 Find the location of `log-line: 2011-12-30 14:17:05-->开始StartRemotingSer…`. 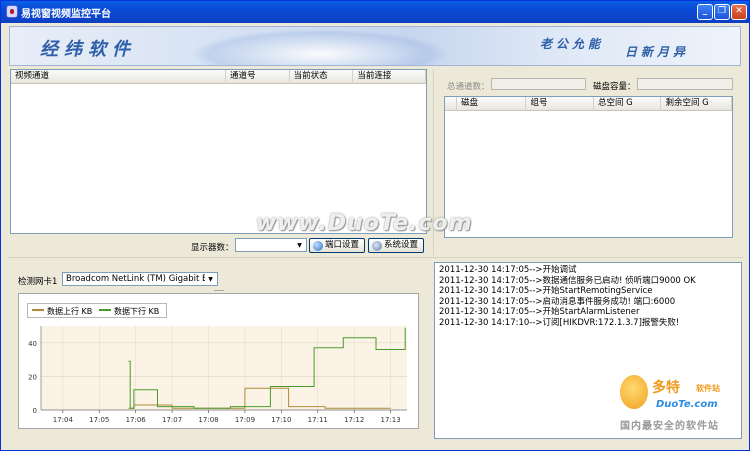

log-line: 2011-12-30 14:17:05-->开始StartRemotingSer… is located at coordinates (546, 291).